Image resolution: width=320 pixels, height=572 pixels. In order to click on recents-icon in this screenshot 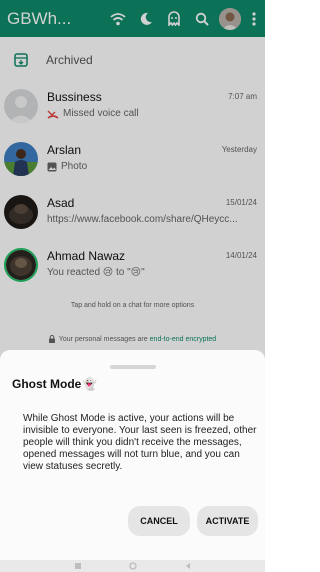, I will do `click(78, 566)`.